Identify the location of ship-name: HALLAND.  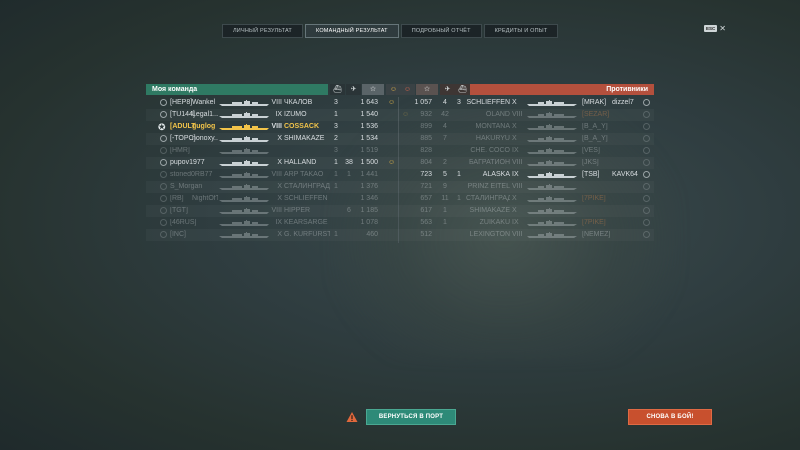
(300, 162).